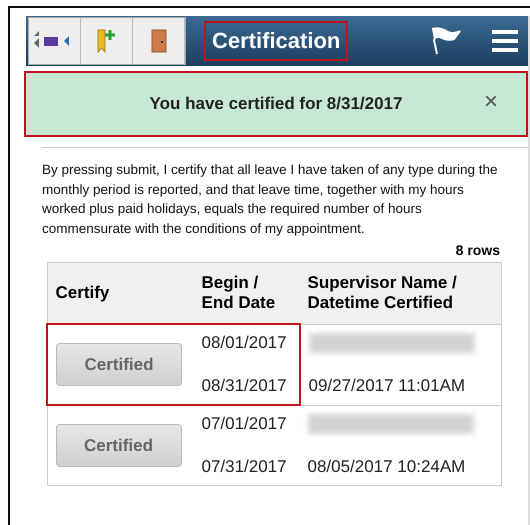  What do you see at coordinates (245, 424) in the screenshot?
I see `begin-date: 07/01/2017` at bounding box center [245, 424].